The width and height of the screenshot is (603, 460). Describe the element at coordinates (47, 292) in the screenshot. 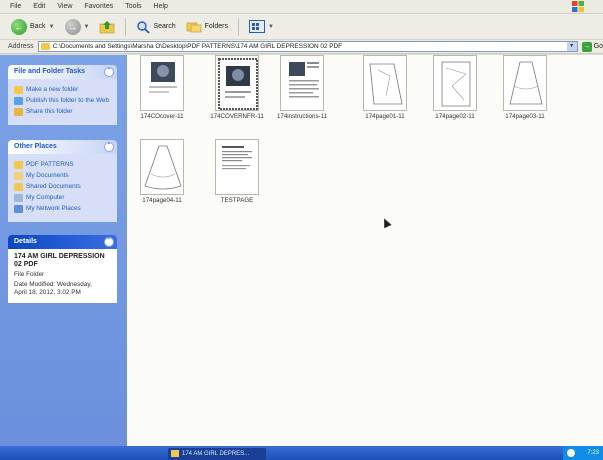

I see `details-modified-date: April 18, 2012, 3:02 PM` at that location.